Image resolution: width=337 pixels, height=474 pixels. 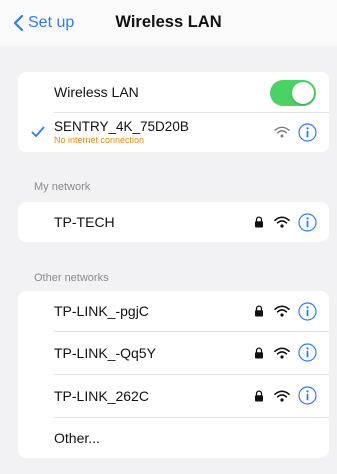 What do you see at coordinates (101, 311) in the screenshot?
I see `network-name: TP-LINK_-pgjC` at bounding box center [101, 311].